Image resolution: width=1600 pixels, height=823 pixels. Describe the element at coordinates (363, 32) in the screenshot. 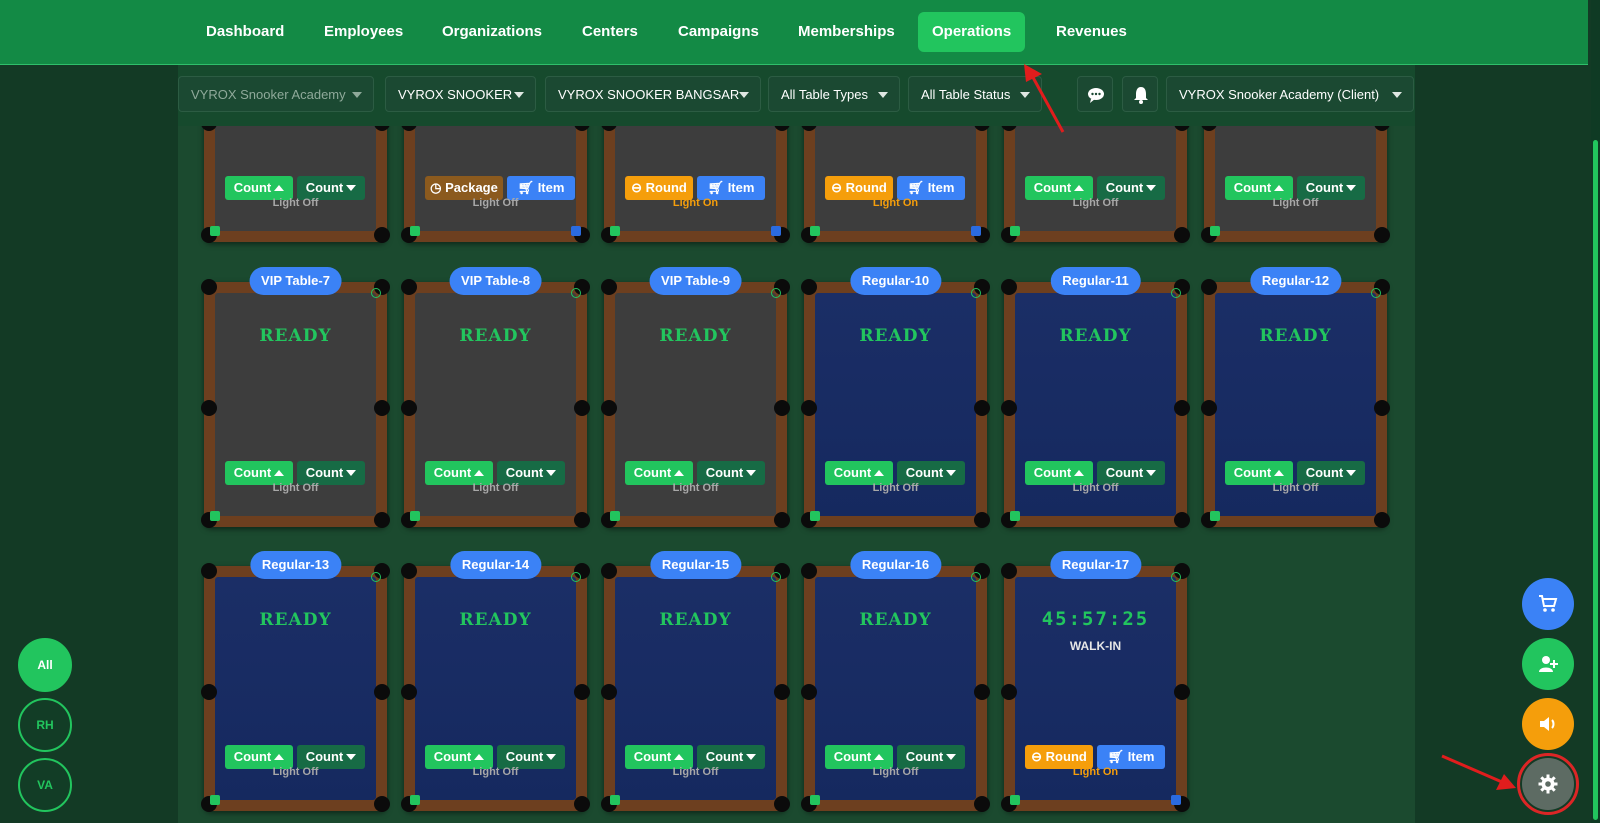

I see `nav-employees: Employees` at that location.